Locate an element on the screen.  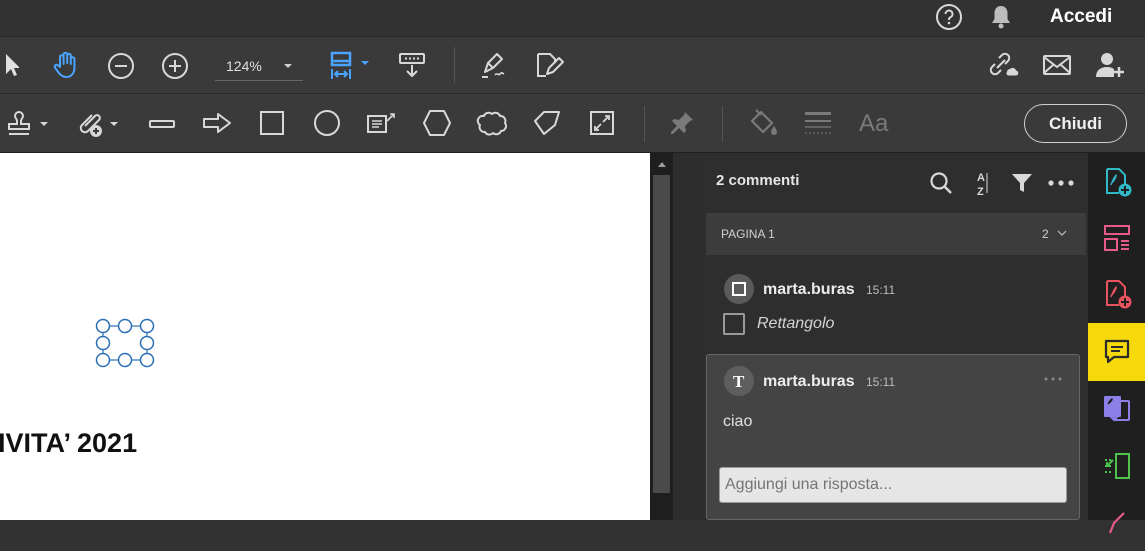
create-pdf-icon is located at coordinates (1118, 182).